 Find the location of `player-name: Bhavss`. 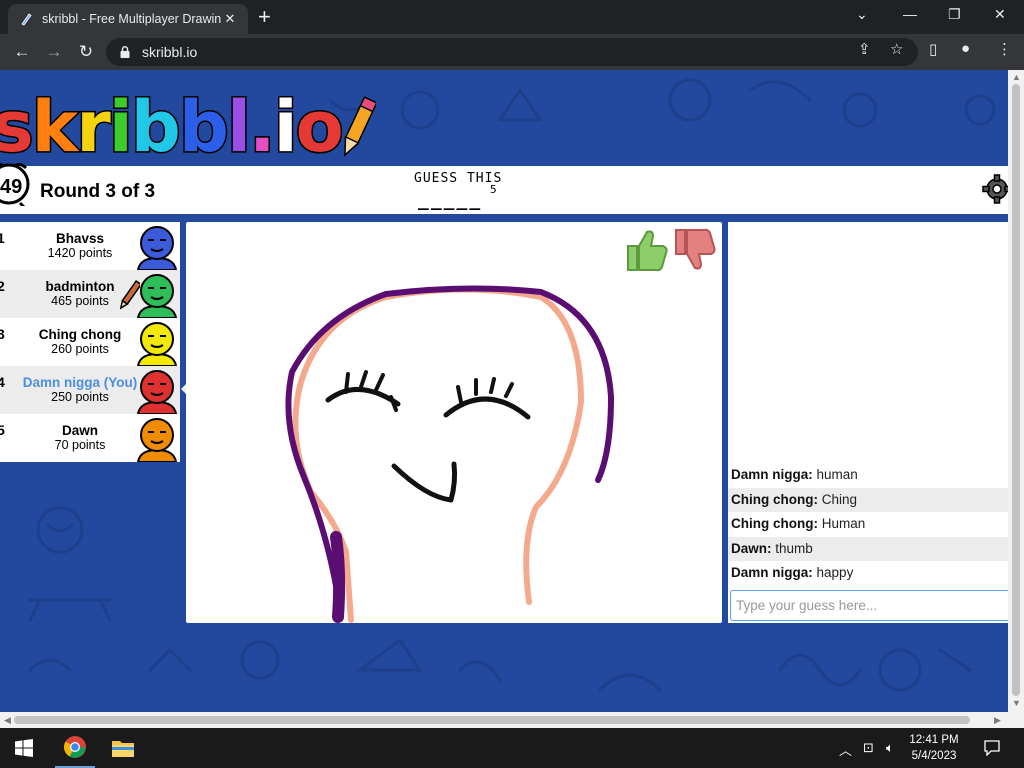

player-name: Bhavss is located at coordinates (80, 238).